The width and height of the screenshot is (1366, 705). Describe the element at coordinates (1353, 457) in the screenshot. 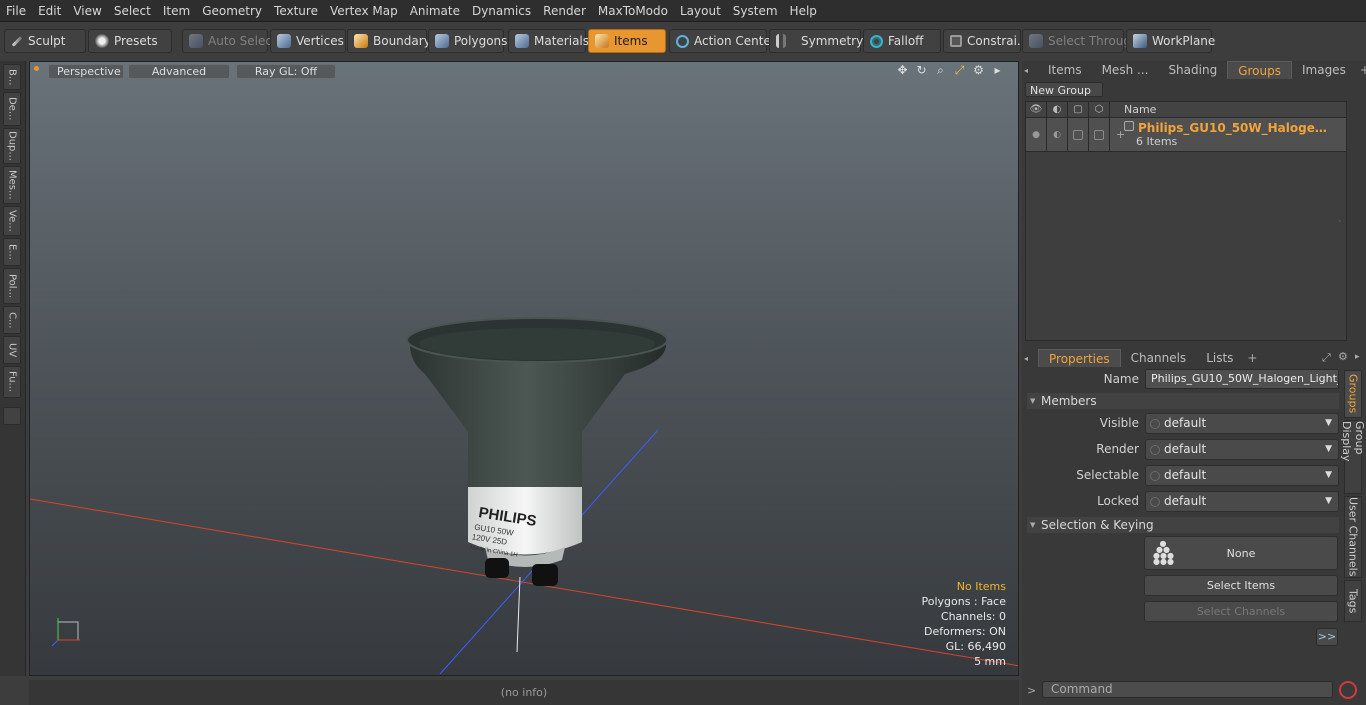

I see `vtab-group-display: Group Display` at that location.